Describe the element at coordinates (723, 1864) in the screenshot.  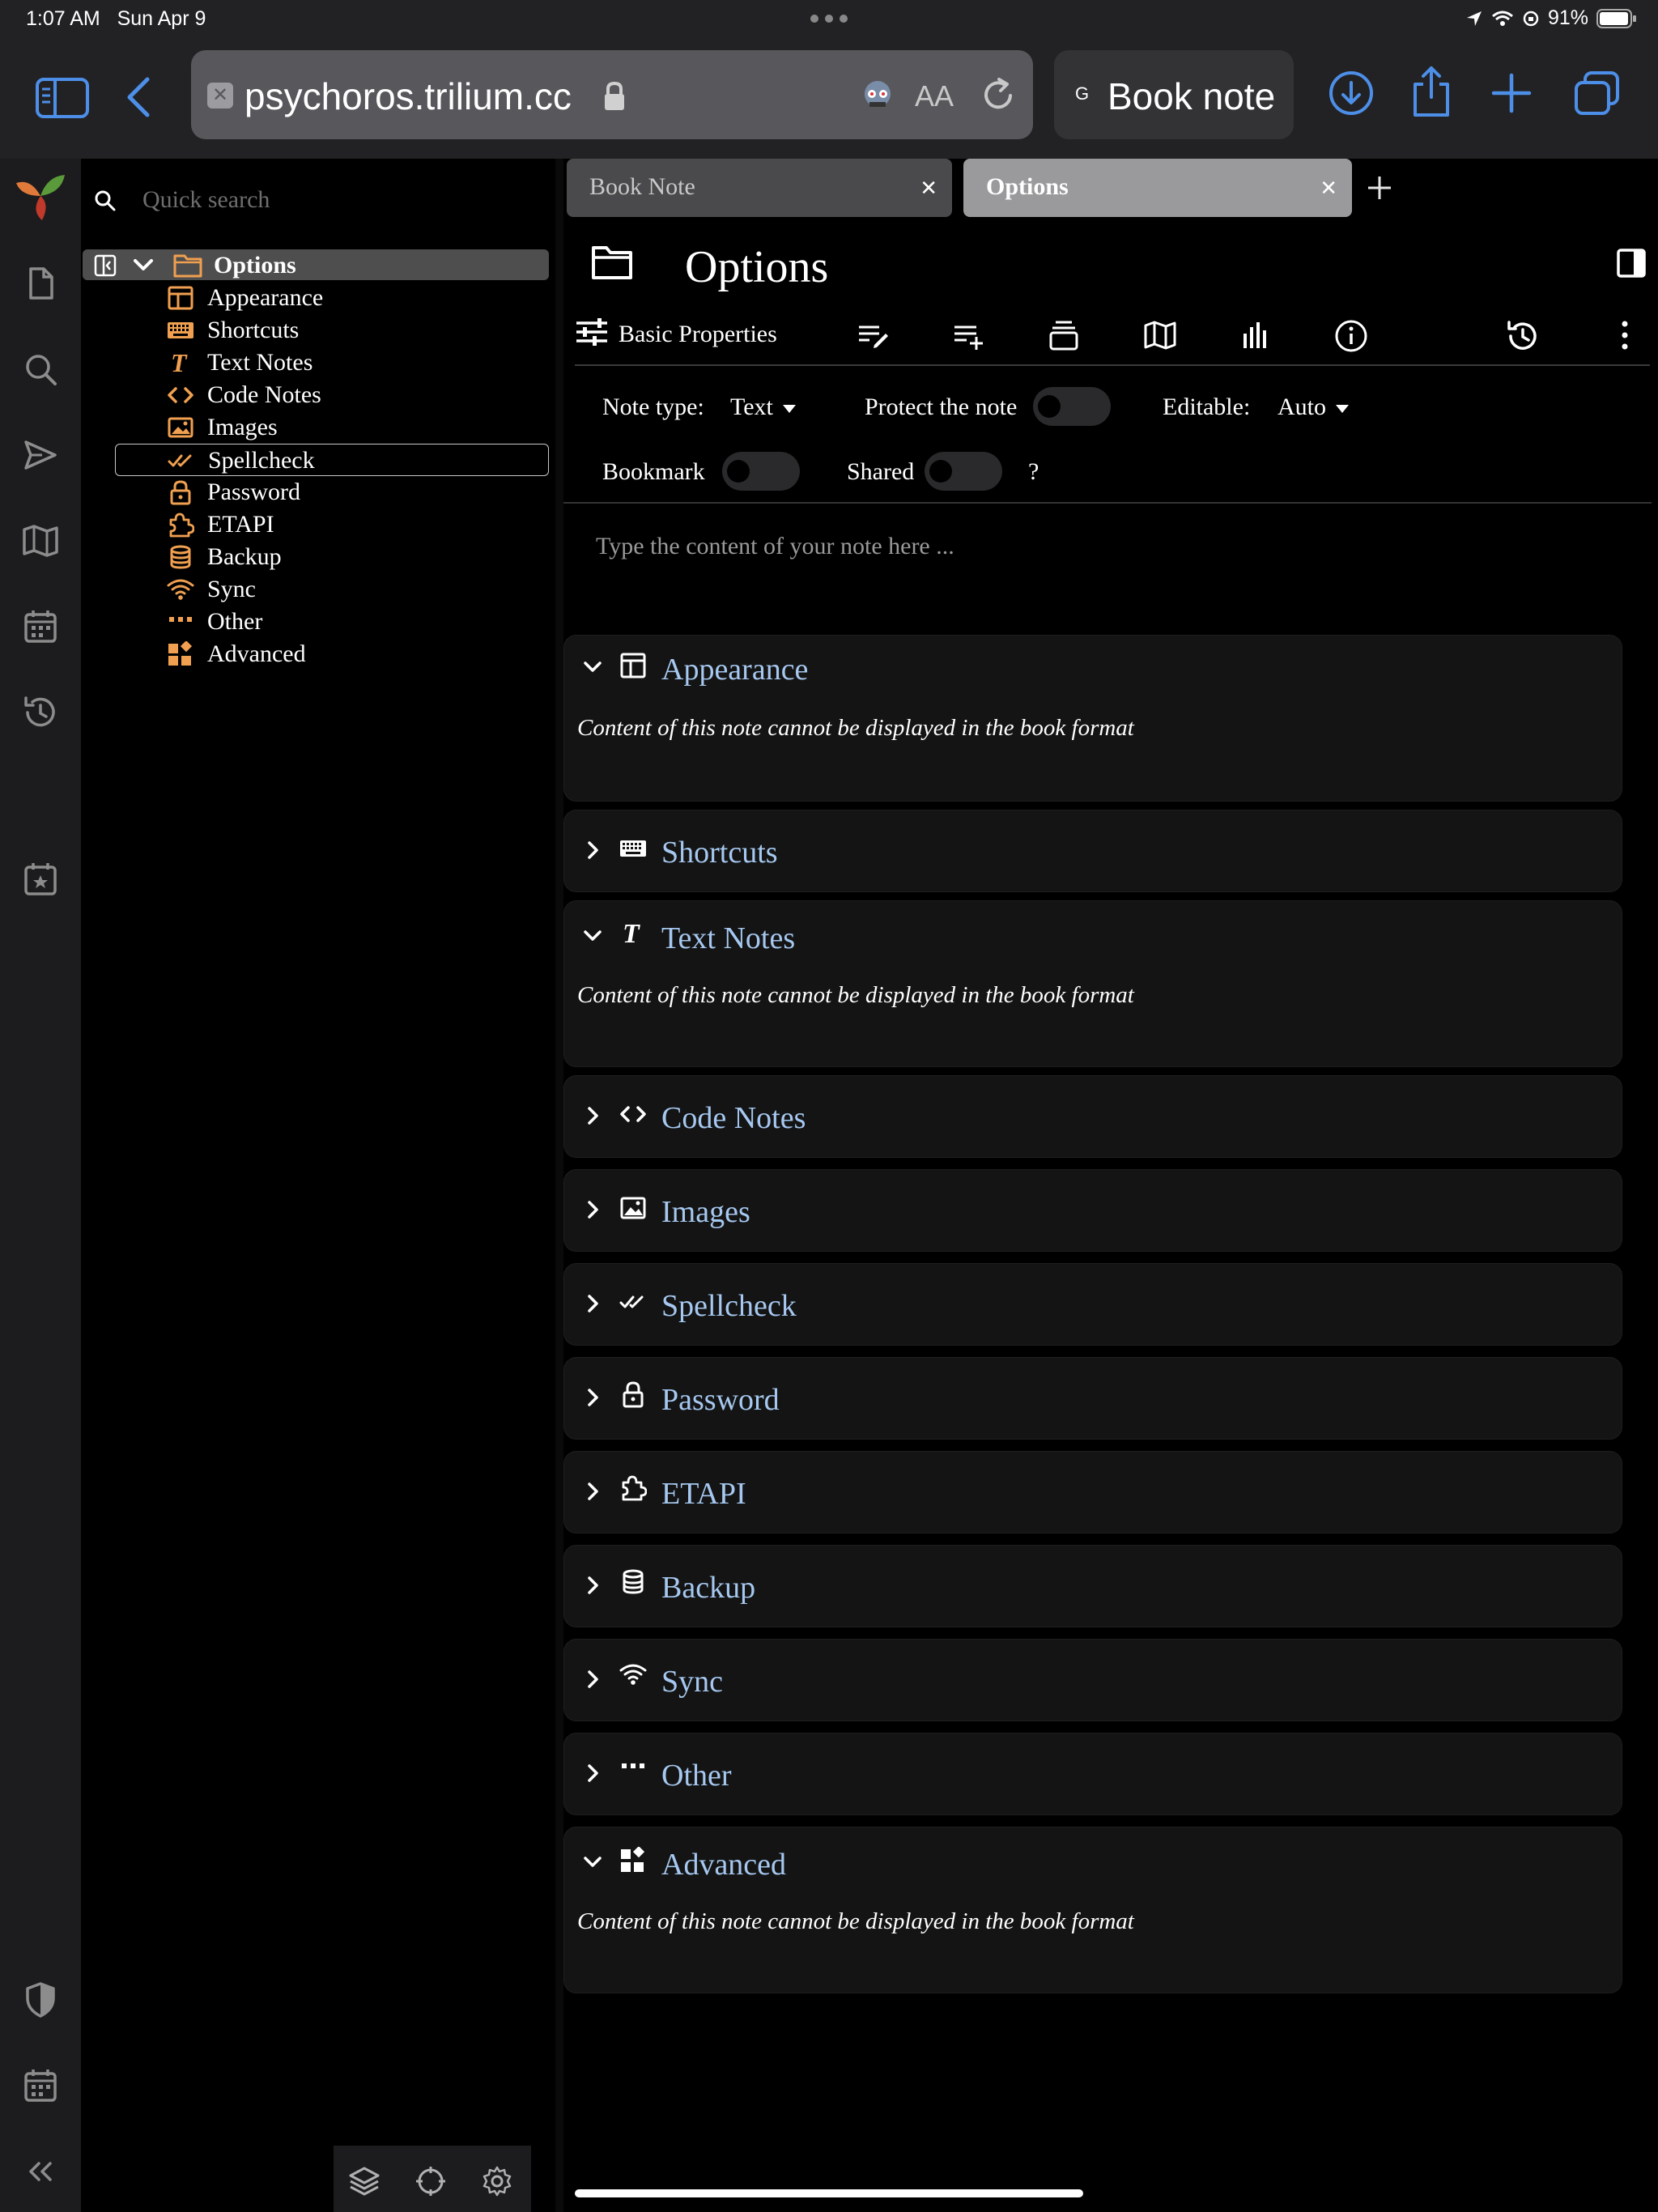
I see `child-note-link: Advanced` at that location.